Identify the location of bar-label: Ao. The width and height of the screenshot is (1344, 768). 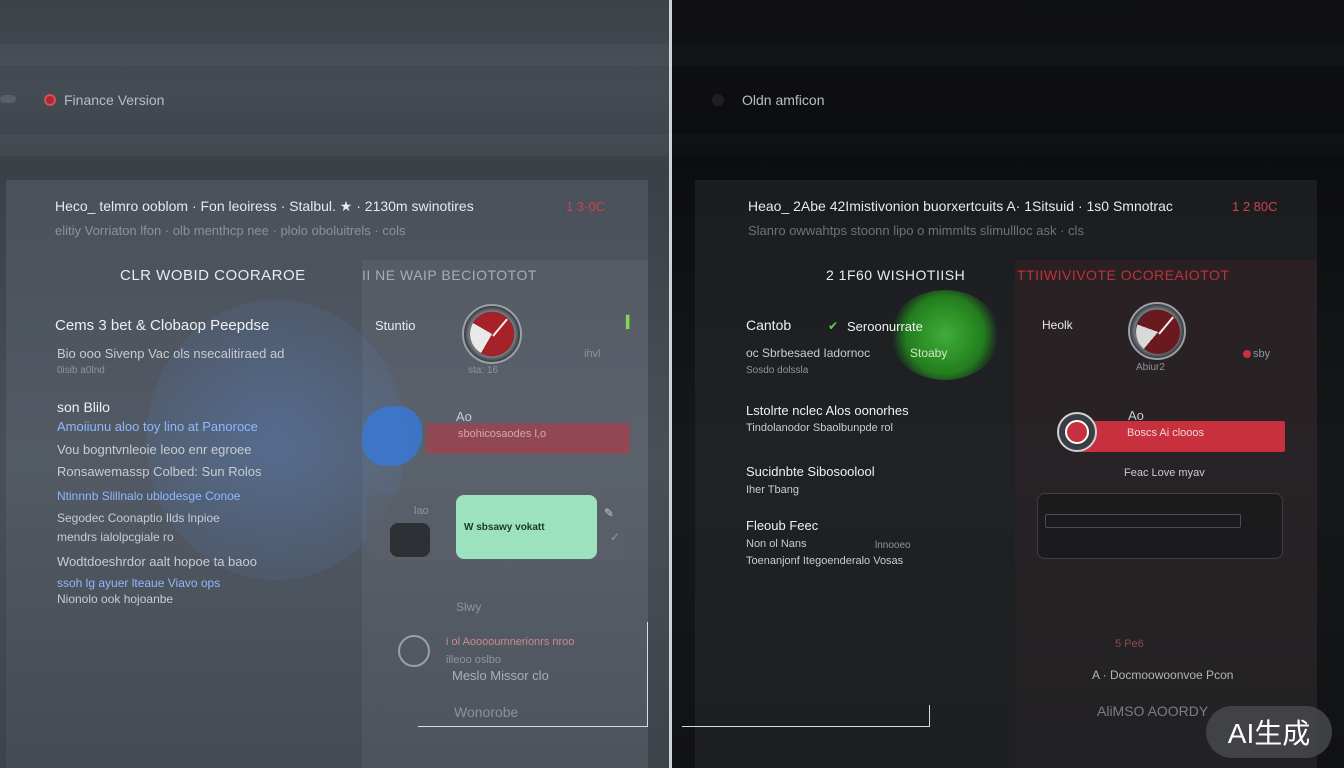
(464, 416).